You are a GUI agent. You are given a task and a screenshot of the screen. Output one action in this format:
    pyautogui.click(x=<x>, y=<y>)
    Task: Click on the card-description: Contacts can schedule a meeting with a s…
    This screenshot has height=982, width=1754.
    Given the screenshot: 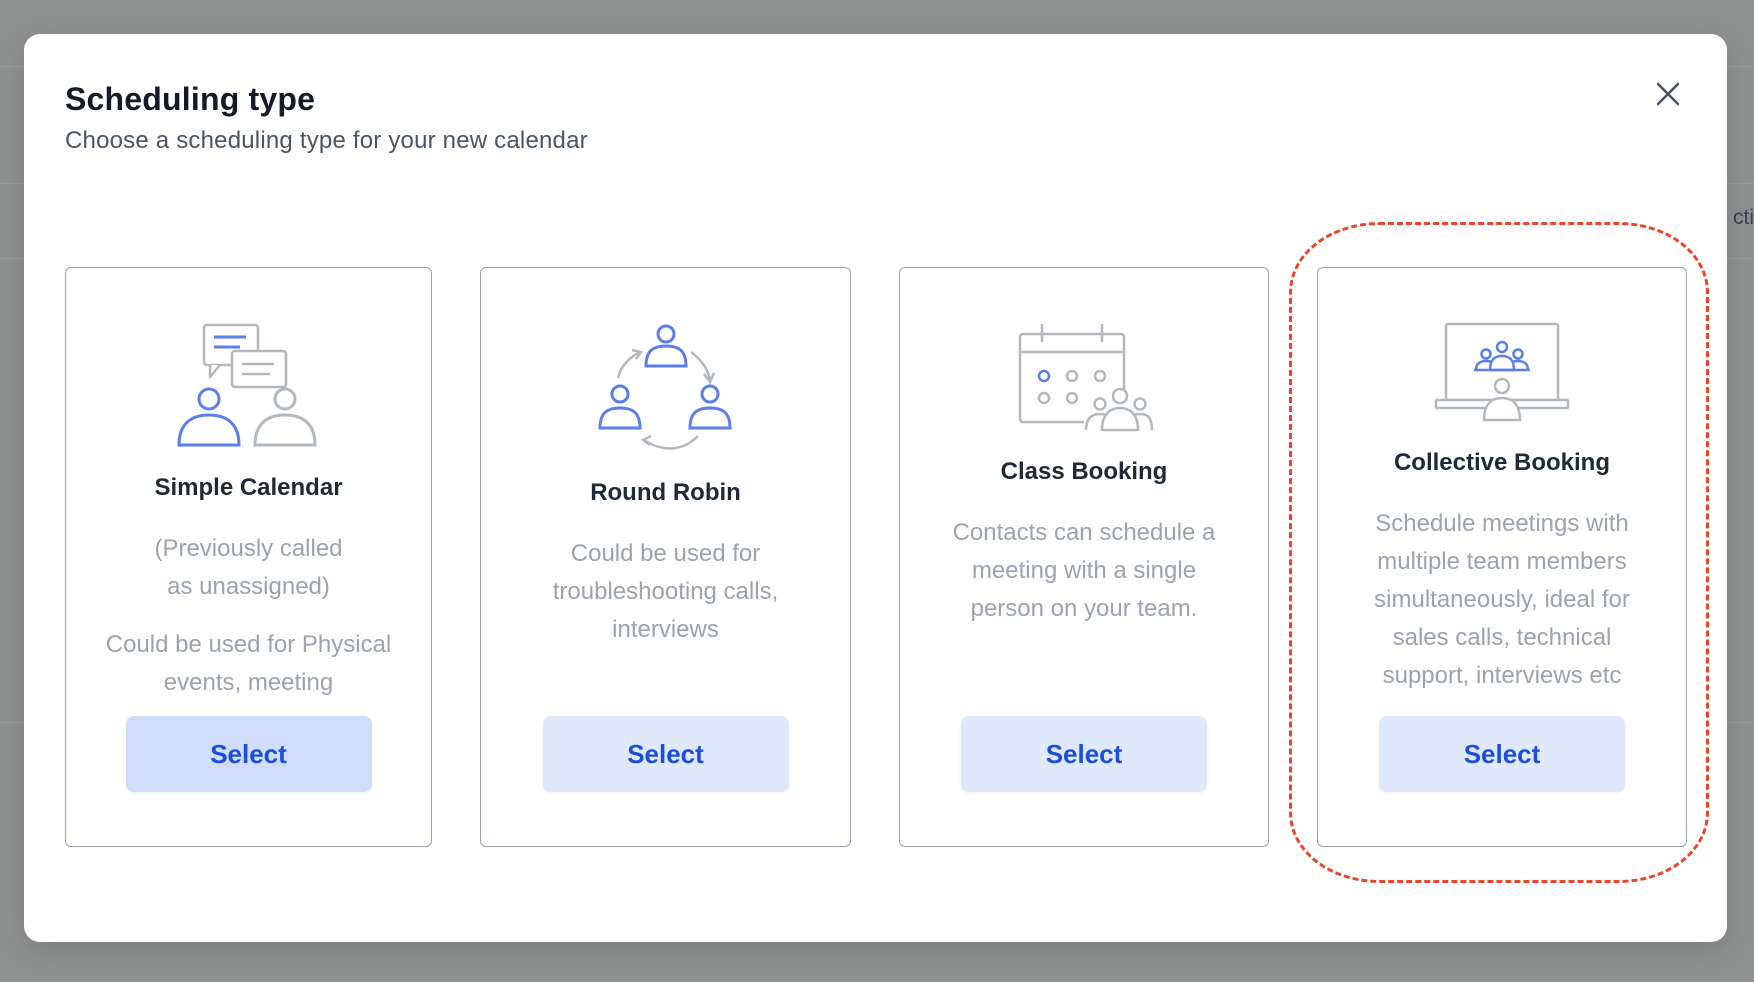 What is the action you would take?
    pyautogui.click(x=1084, y=570)
    